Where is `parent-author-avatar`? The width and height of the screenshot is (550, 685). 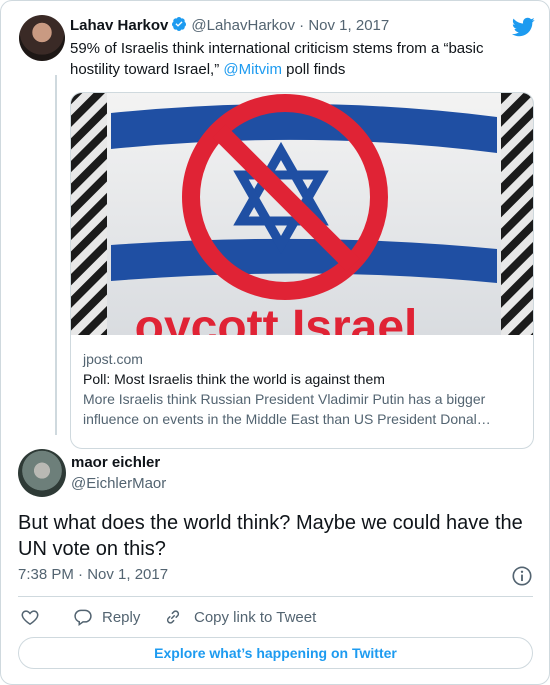 parent-author-avatar is located at coordinates (42, 38).